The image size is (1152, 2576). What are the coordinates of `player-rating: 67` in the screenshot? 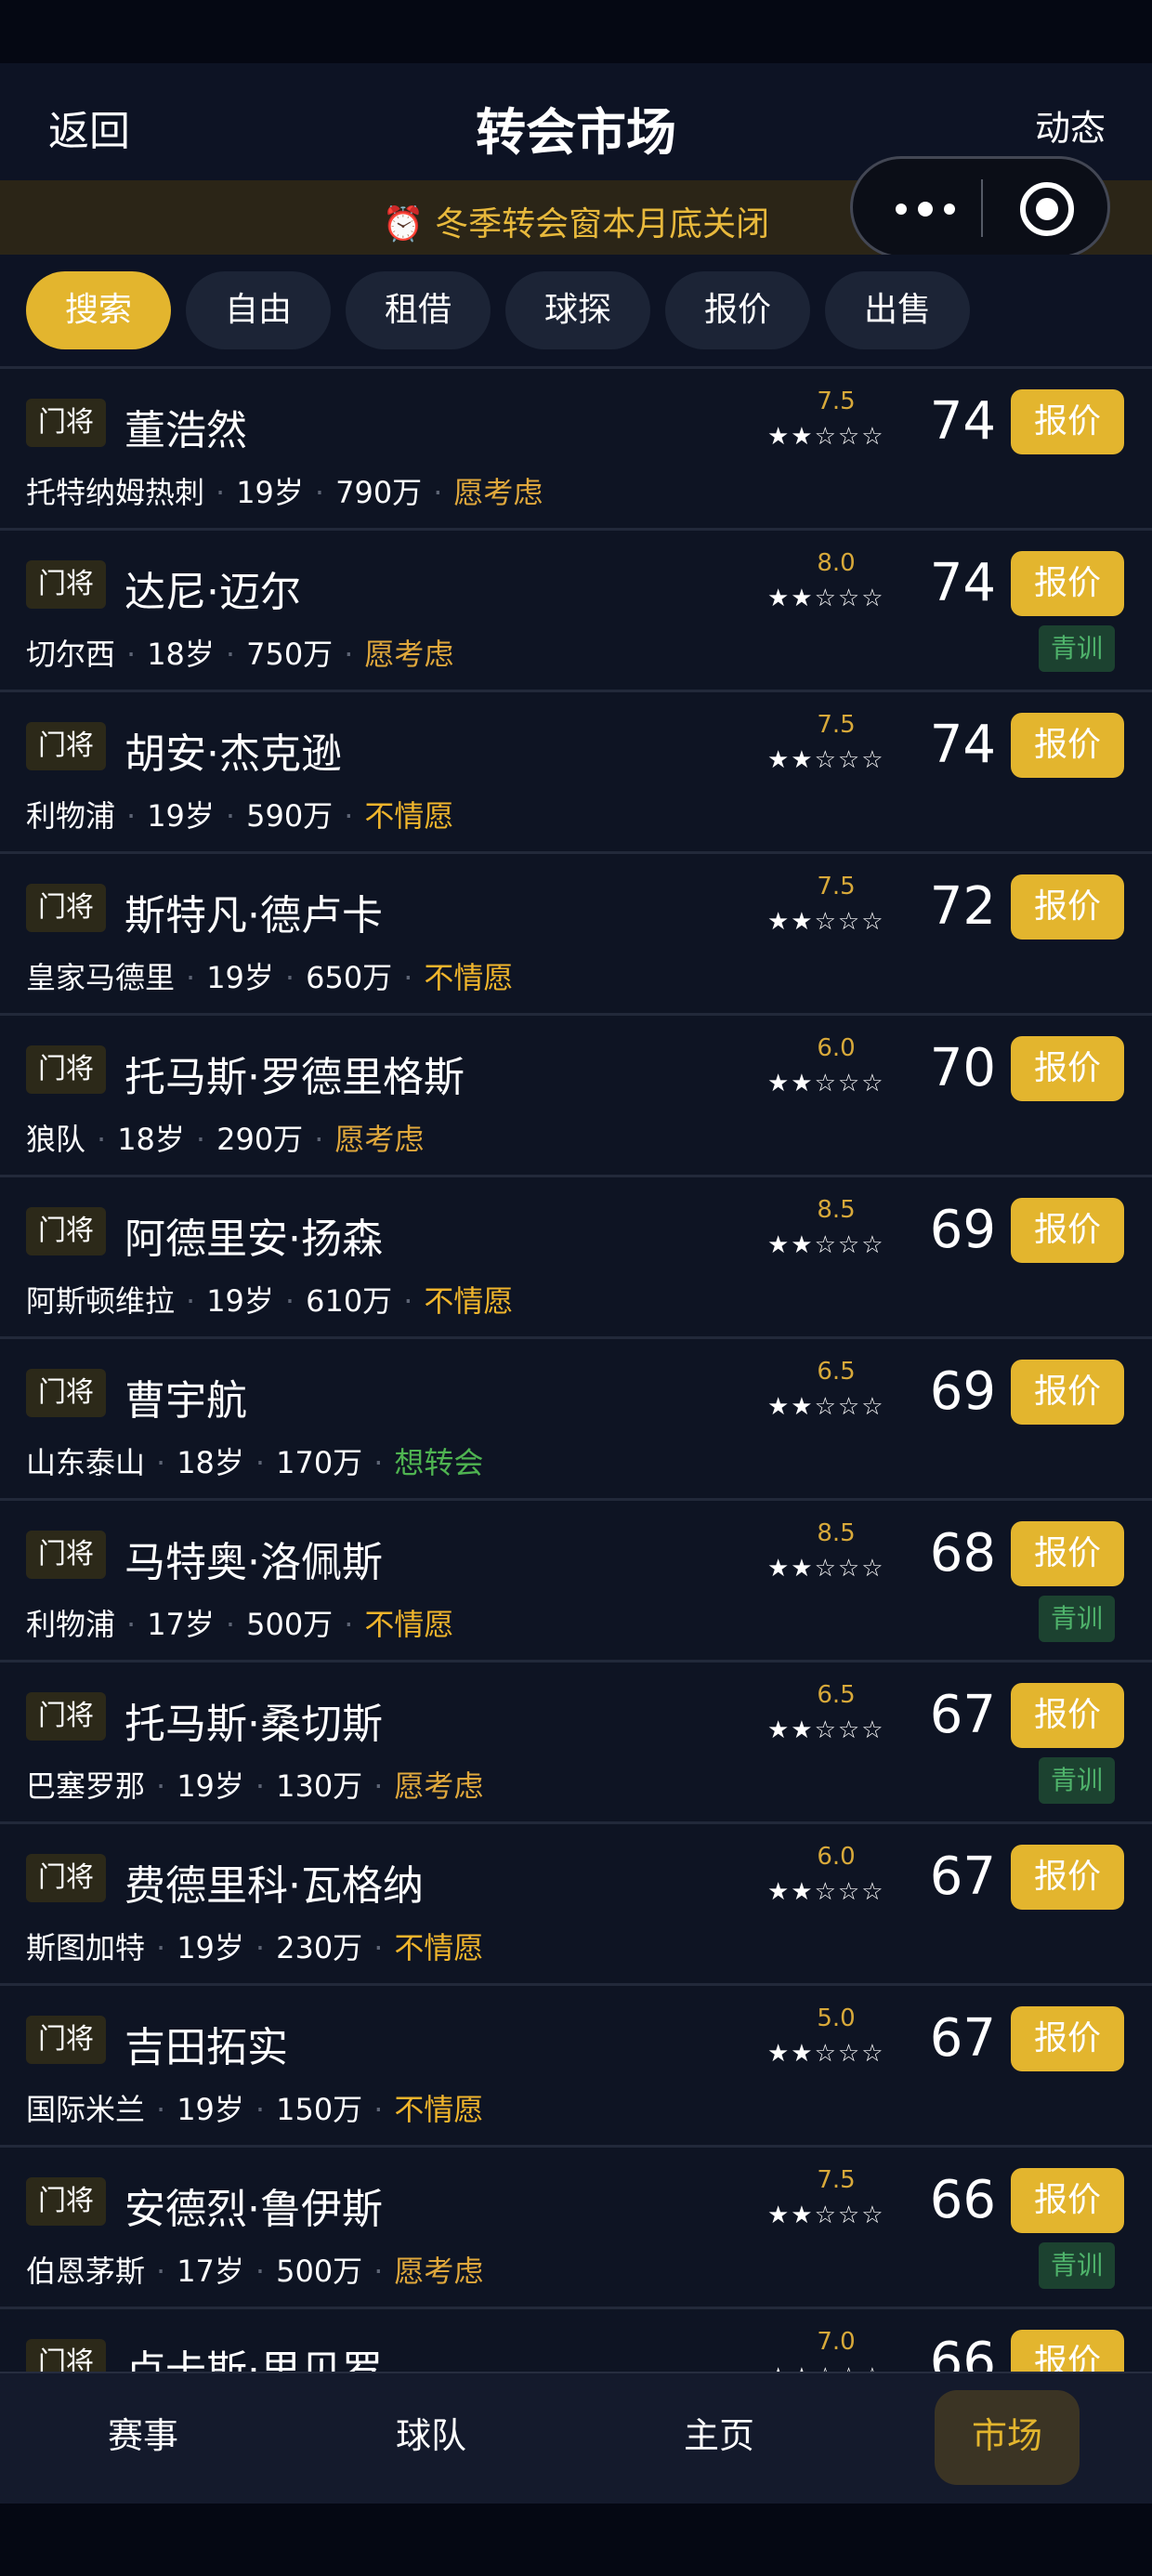 It's located at (962, 1877).